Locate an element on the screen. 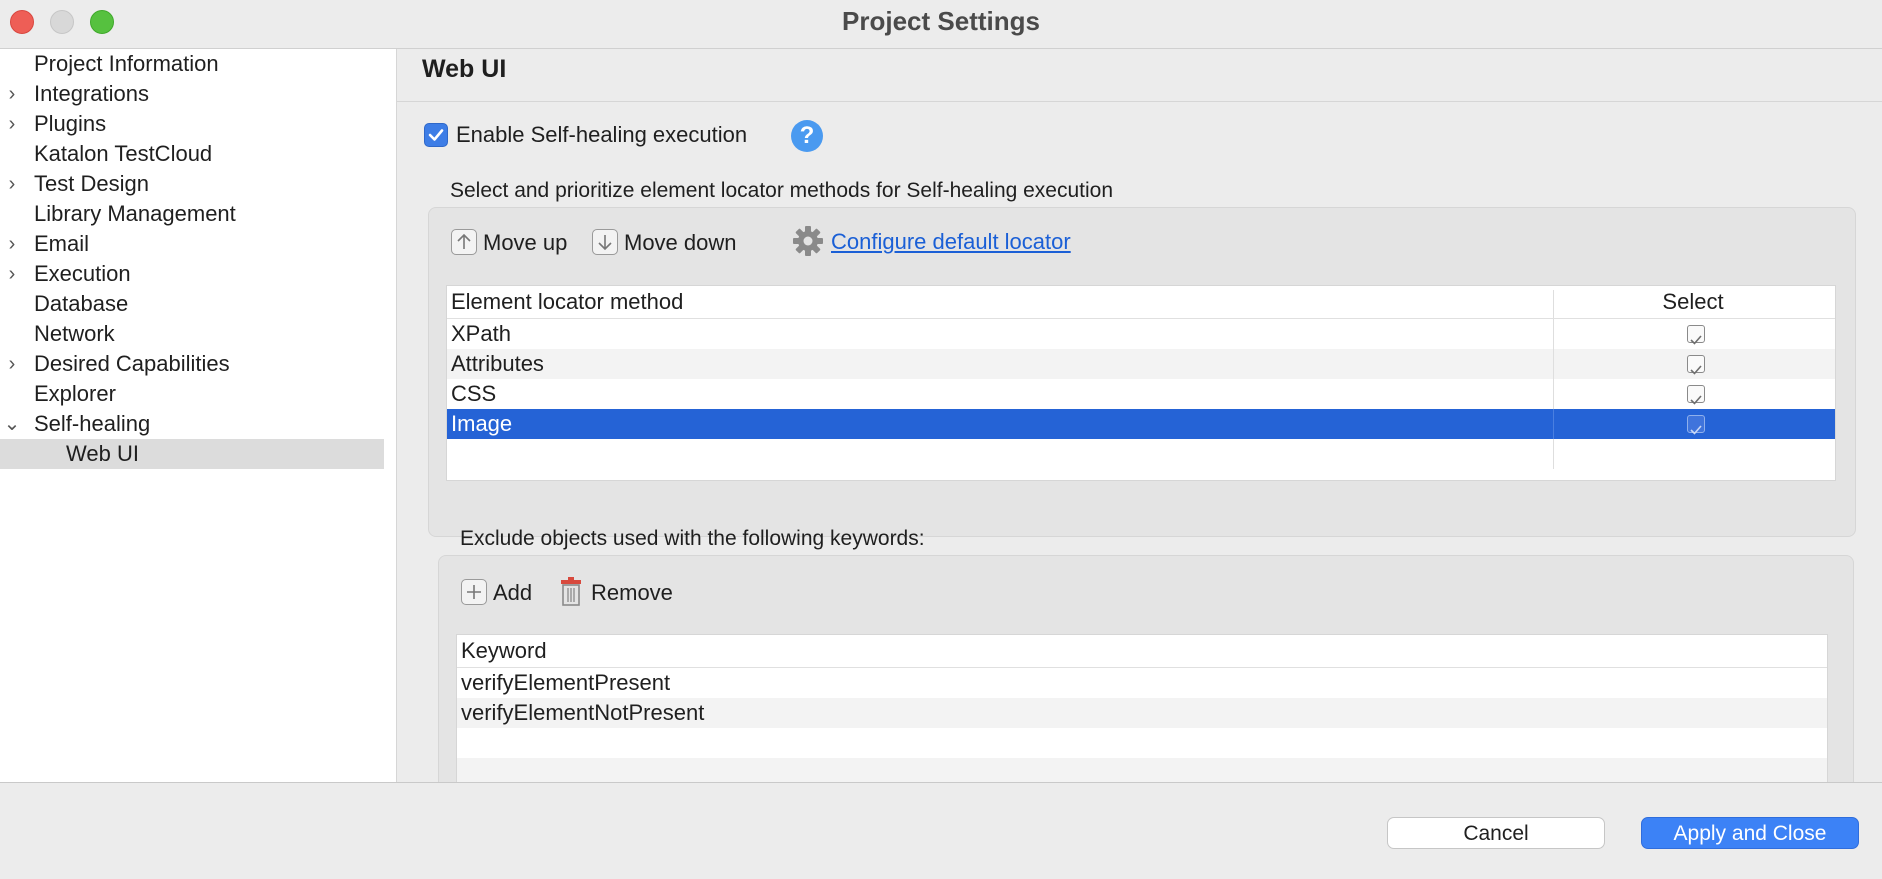 The height and width of the screenshot is (879, 1882). apply-and-close-button: Apply and Close is located at coordinates (1750, 833).